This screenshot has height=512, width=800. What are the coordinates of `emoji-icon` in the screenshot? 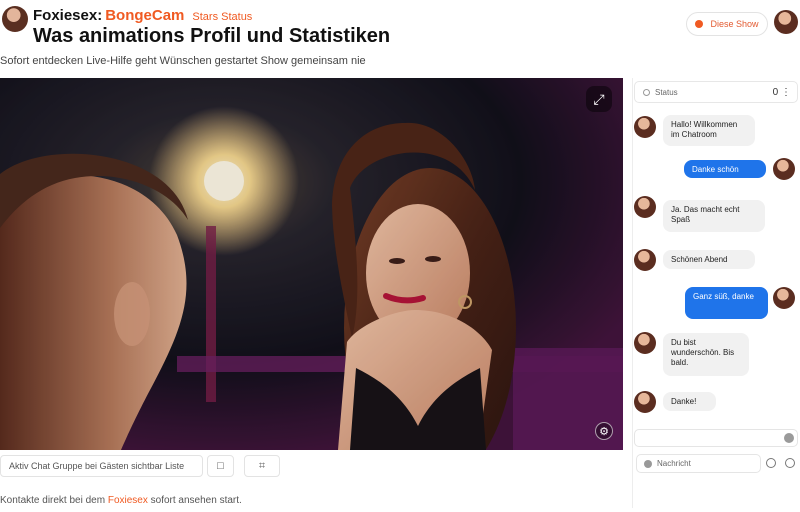 It's located at (648, 463).